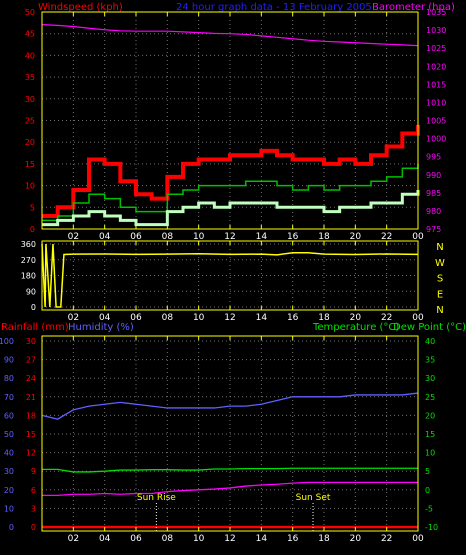 The height and width of the screenshot is (555, 466). What do you see at coordinates (30, 77) in the screenshot?
I see `wind-y-tick-label: 35` at bounding box center [30, 77].